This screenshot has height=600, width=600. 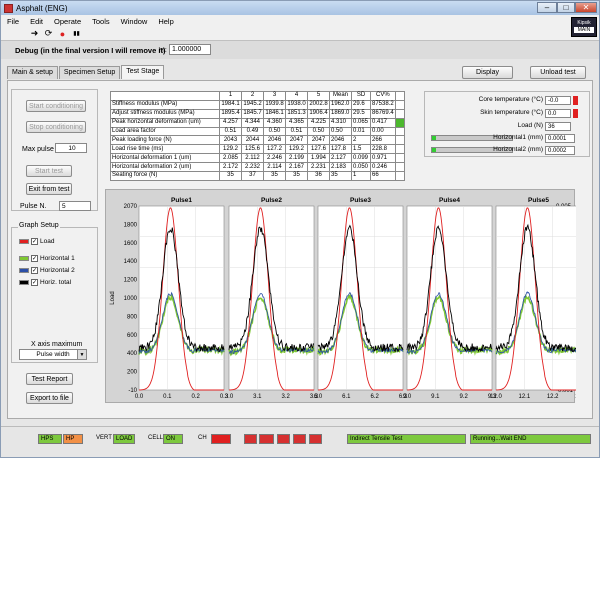 What do you see at coordinates (131, 207) in the screenshot?
I see `y-tick-label: 2070` at bounding box center [131, 207].